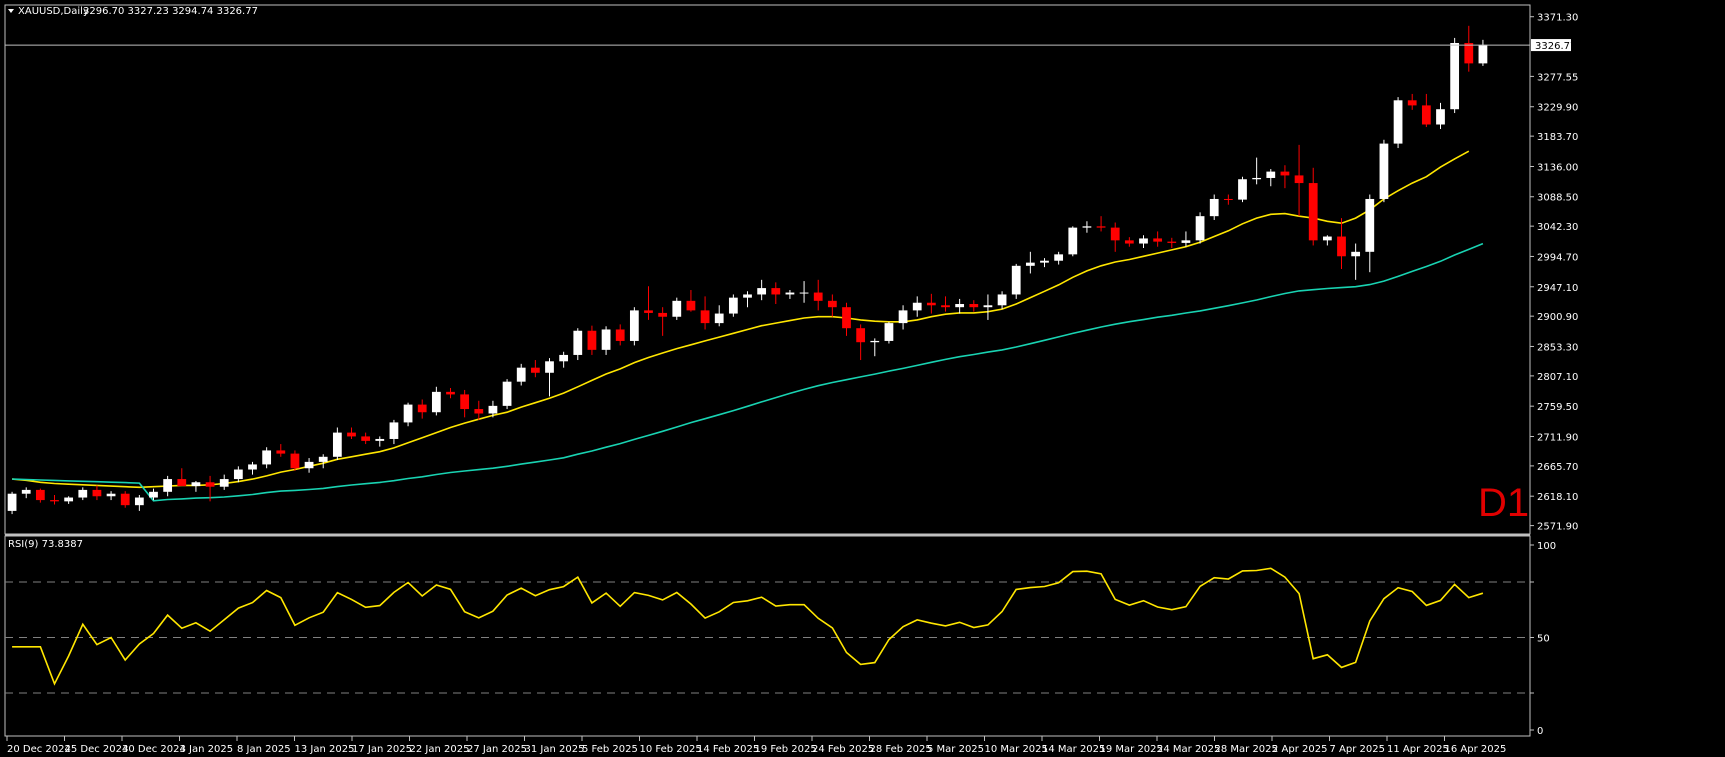 The width and height of the screenshot is (1725, 757). What do you see at coordinates (671, 749) in the screenshot?
I see `time-tick-label: 10 Feb 2025` at bounding box center [671, 749].